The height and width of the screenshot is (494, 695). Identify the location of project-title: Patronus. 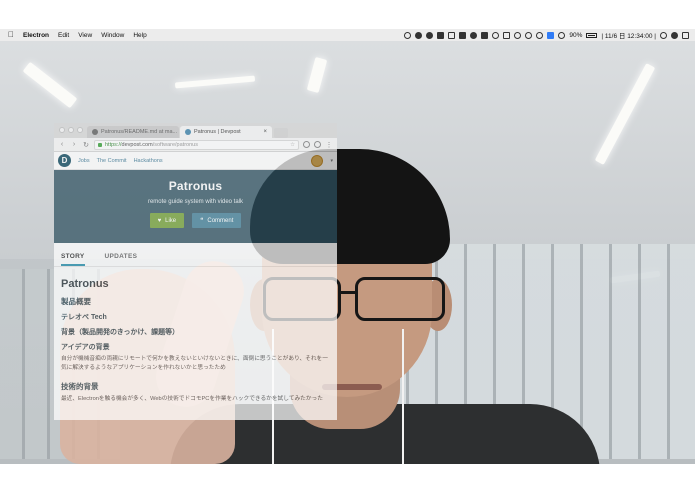
(195, 186).